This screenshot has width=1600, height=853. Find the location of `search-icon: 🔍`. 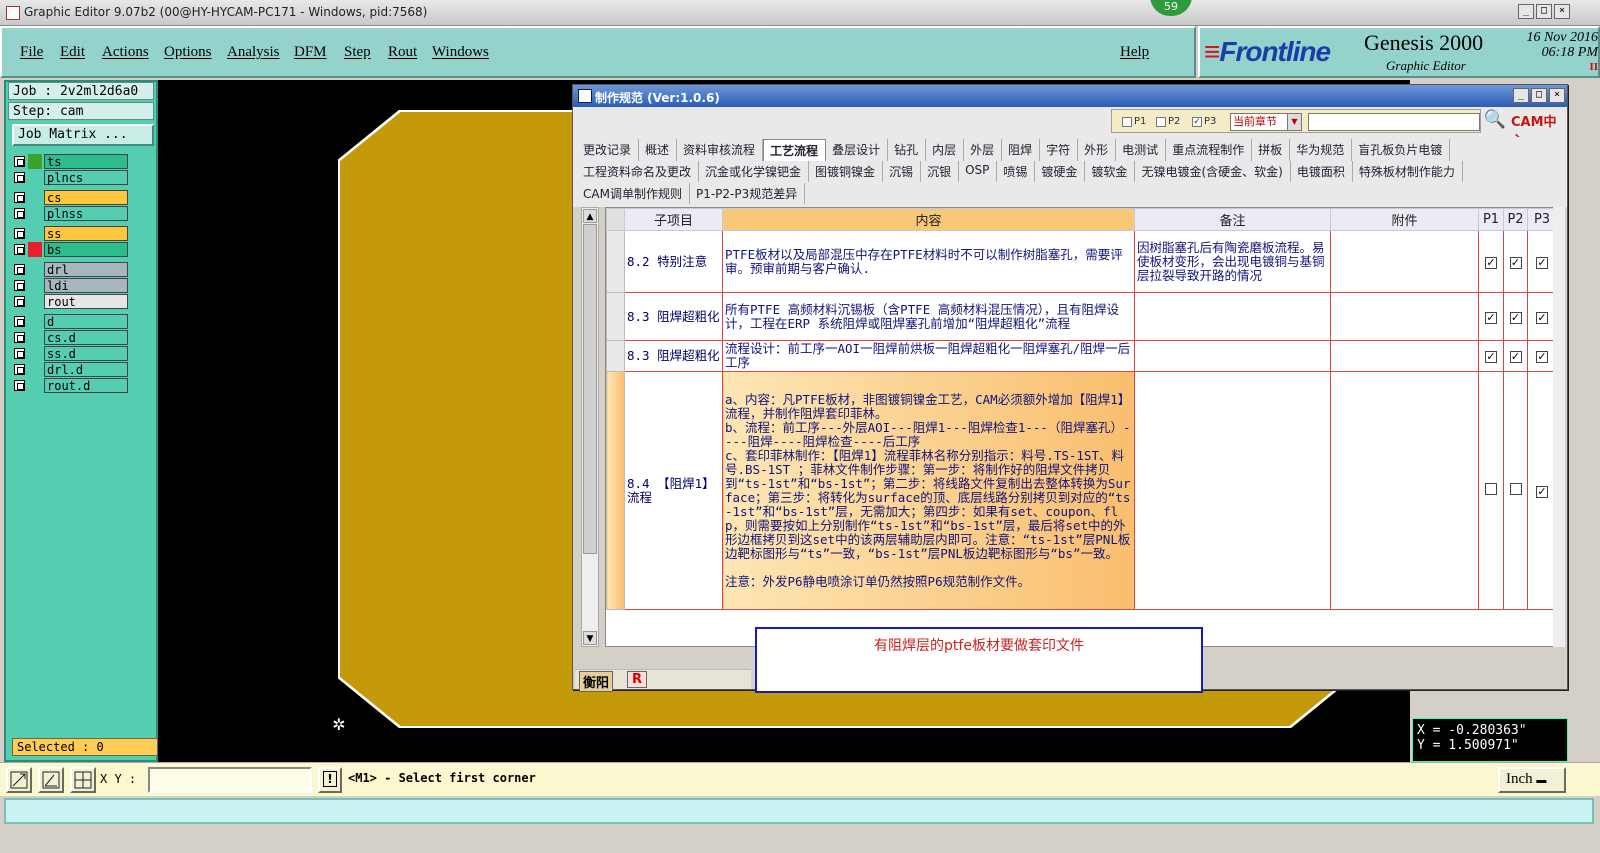

search-icon: 🔍 is located at coordinates (1495, 121).